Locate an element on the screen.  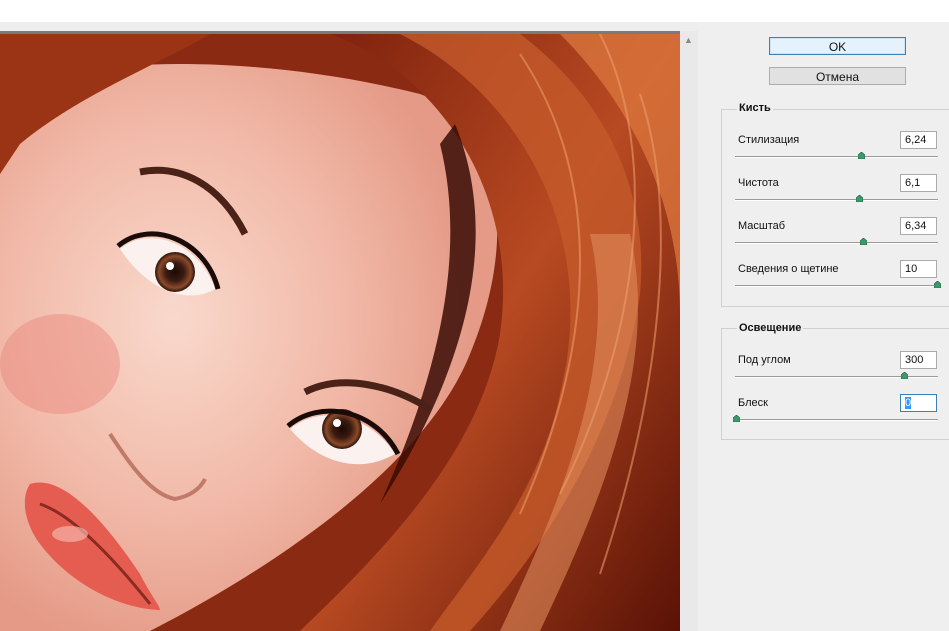
angle-slider-thumb is located at coordinates (904, 375).